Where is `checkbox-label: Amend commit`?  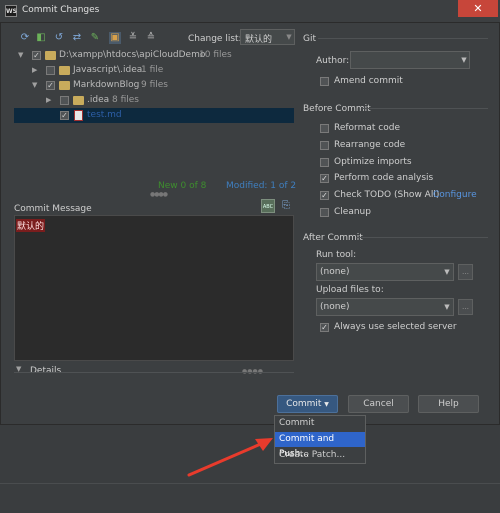
checkbox-label: Amend commit is located at coordinates (368, 81).